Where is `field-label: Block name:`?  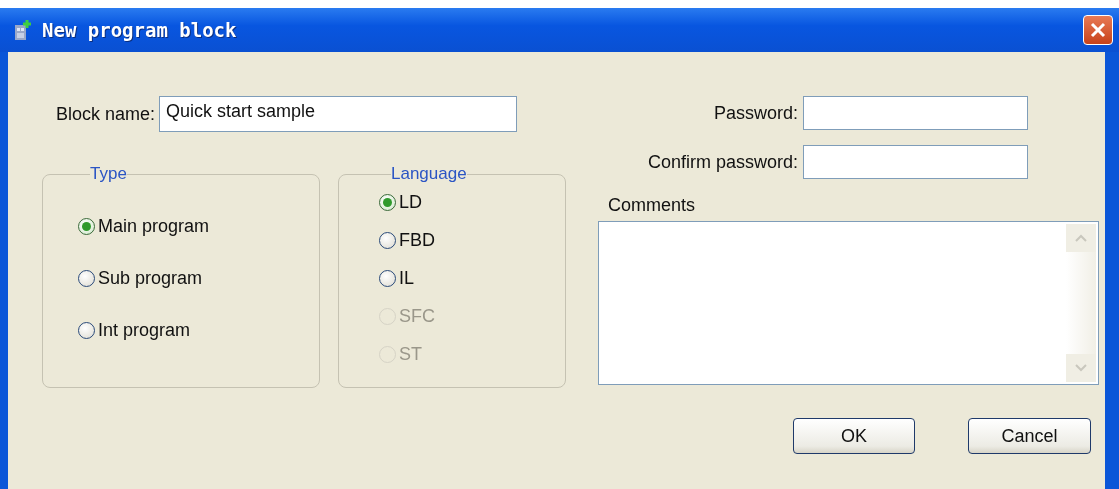
field-label: Block name: is located at coordinates (106, 114).